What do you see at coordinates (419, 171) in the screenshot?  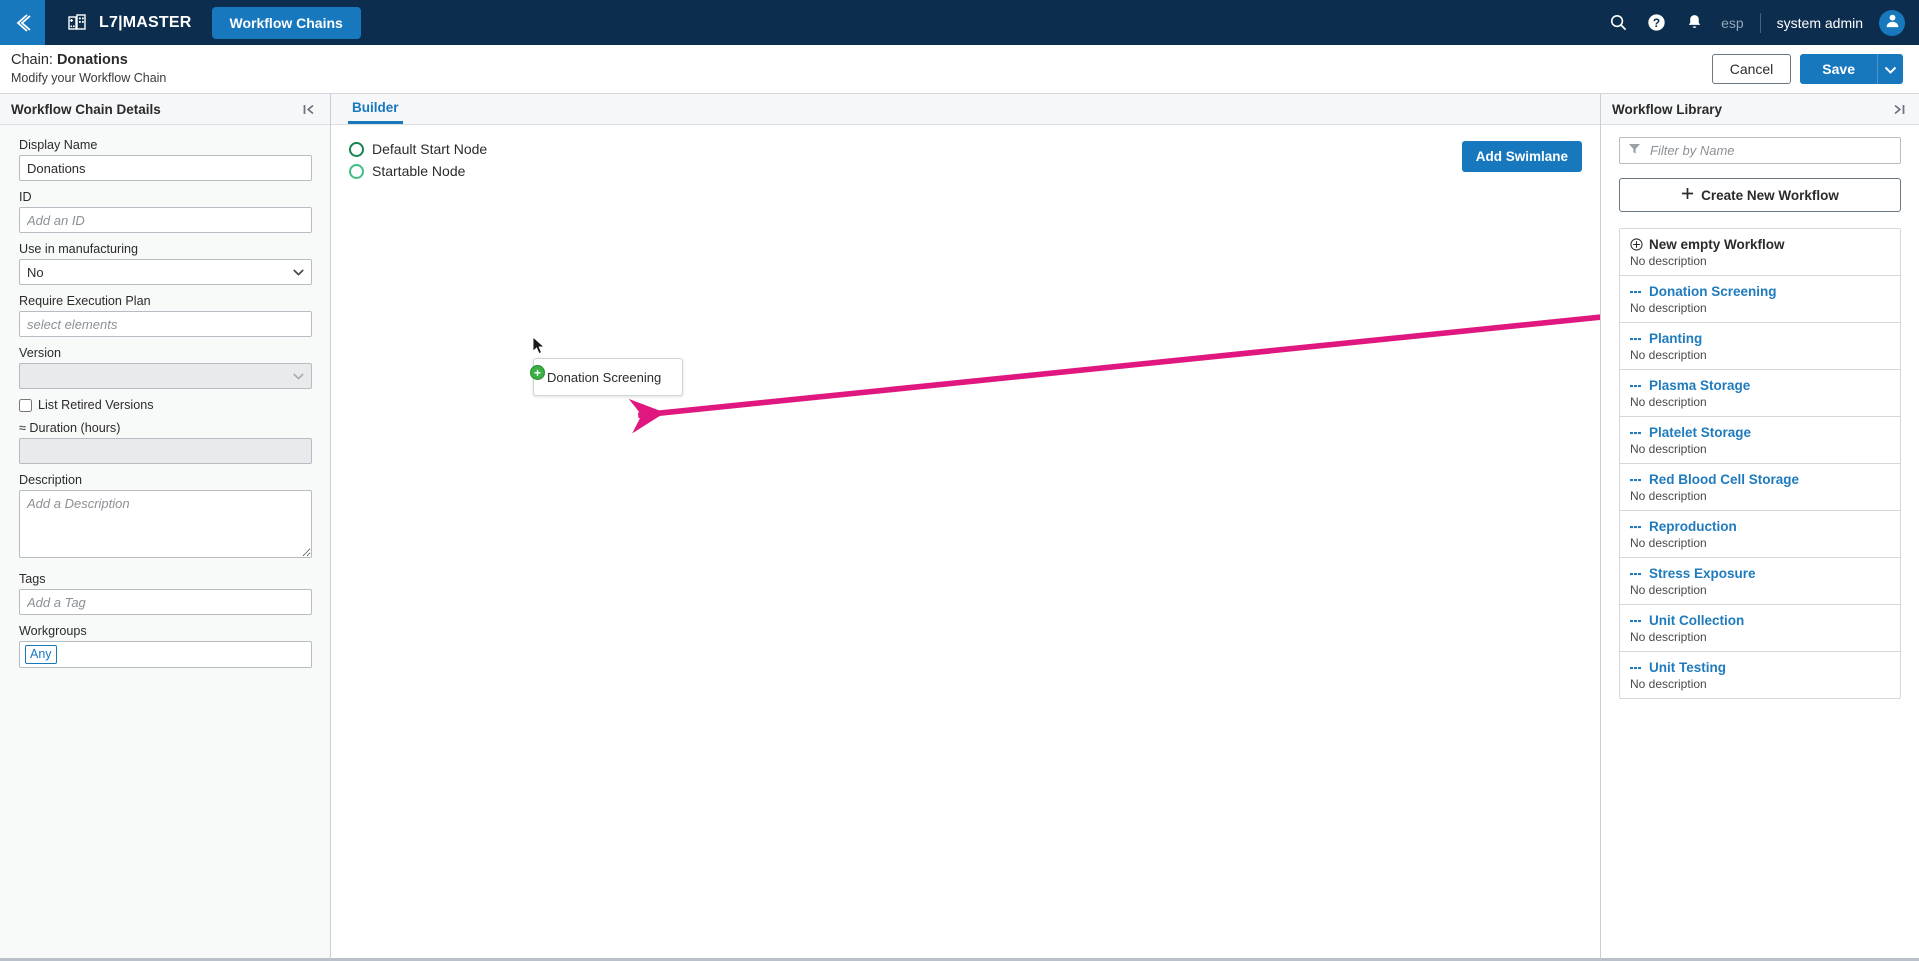 I see `legend-label: Startable Node` at bounding box center [419, 171].